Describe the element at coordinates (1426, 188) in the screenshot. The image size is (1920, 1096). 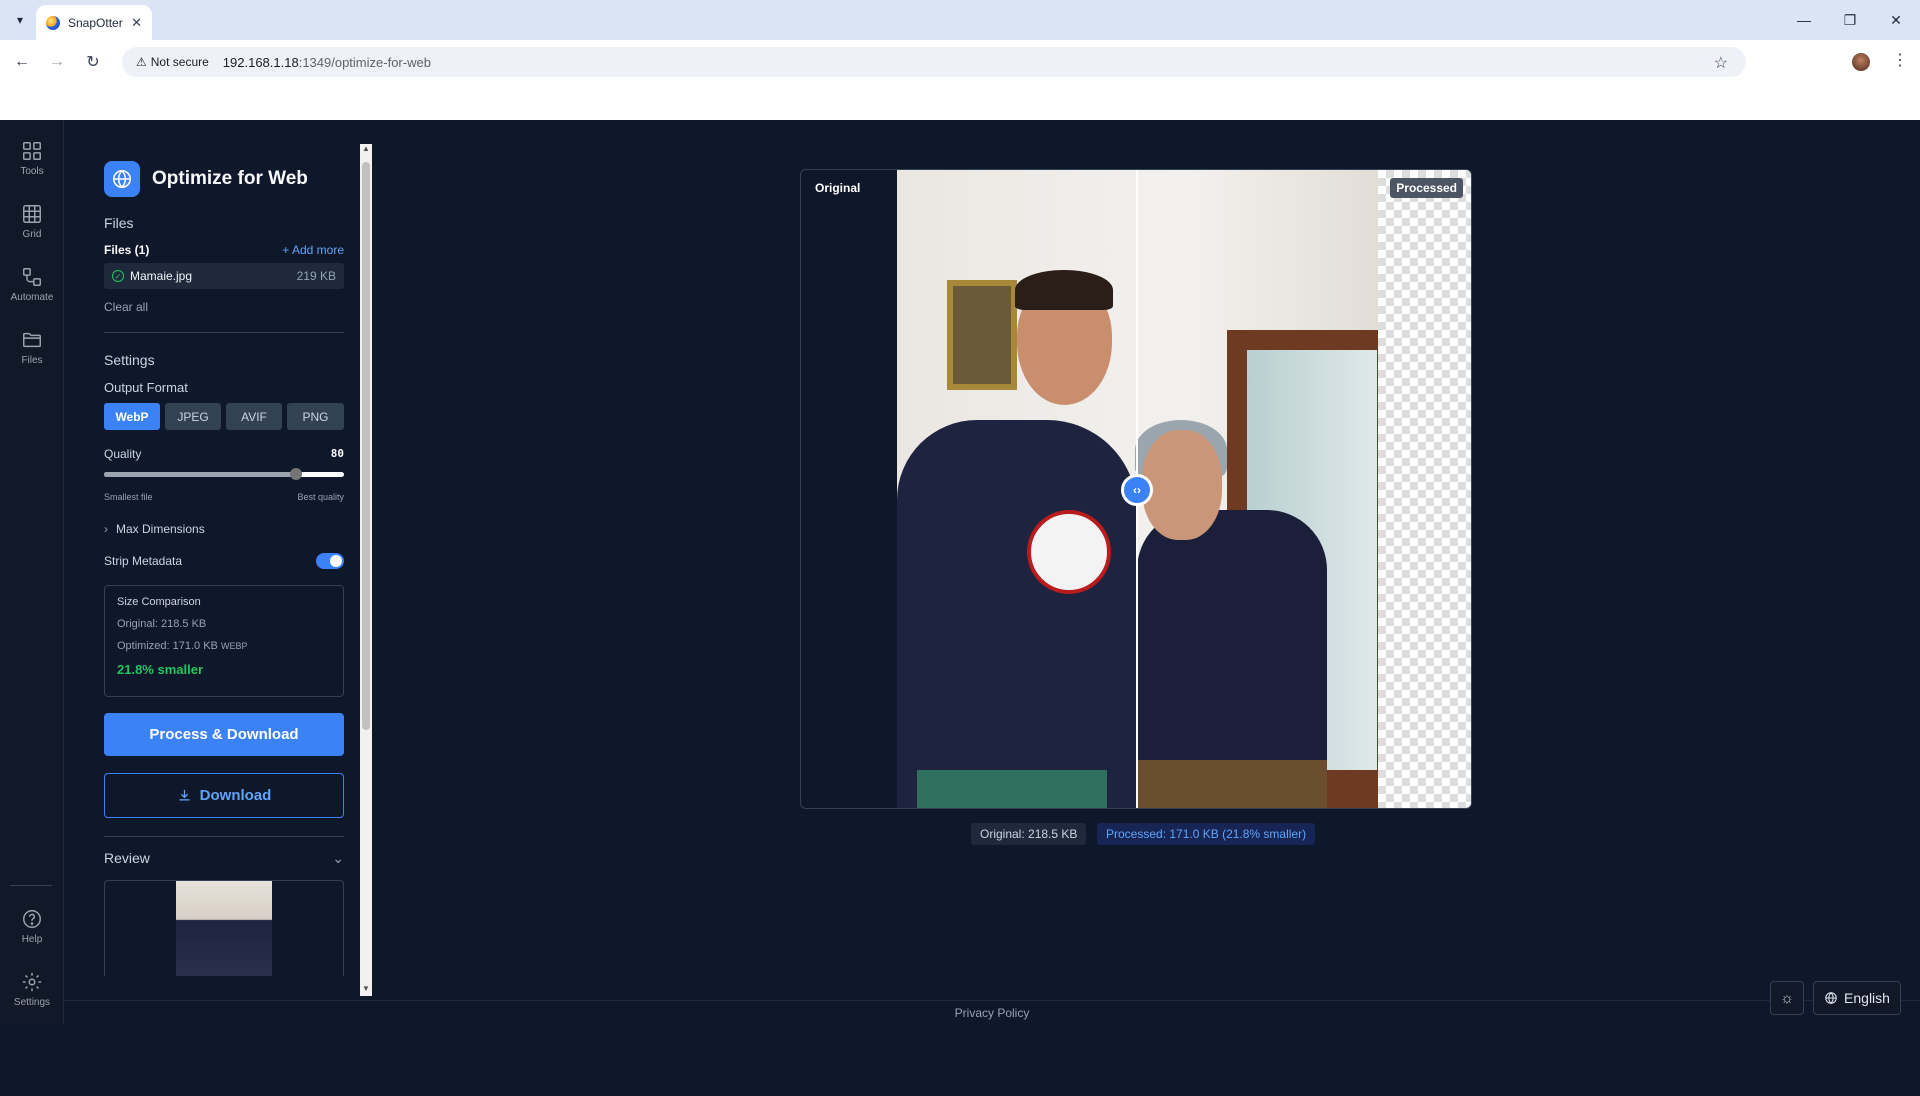
I see `processed-label: Processed` at that location.